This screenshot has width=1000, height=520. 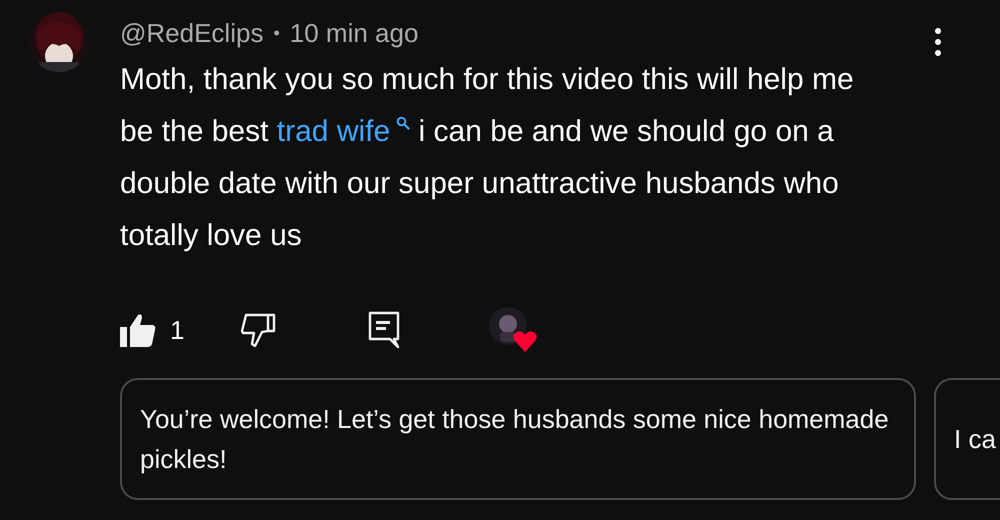 I want to click on like-button: 1, so click(x=180, y=330).